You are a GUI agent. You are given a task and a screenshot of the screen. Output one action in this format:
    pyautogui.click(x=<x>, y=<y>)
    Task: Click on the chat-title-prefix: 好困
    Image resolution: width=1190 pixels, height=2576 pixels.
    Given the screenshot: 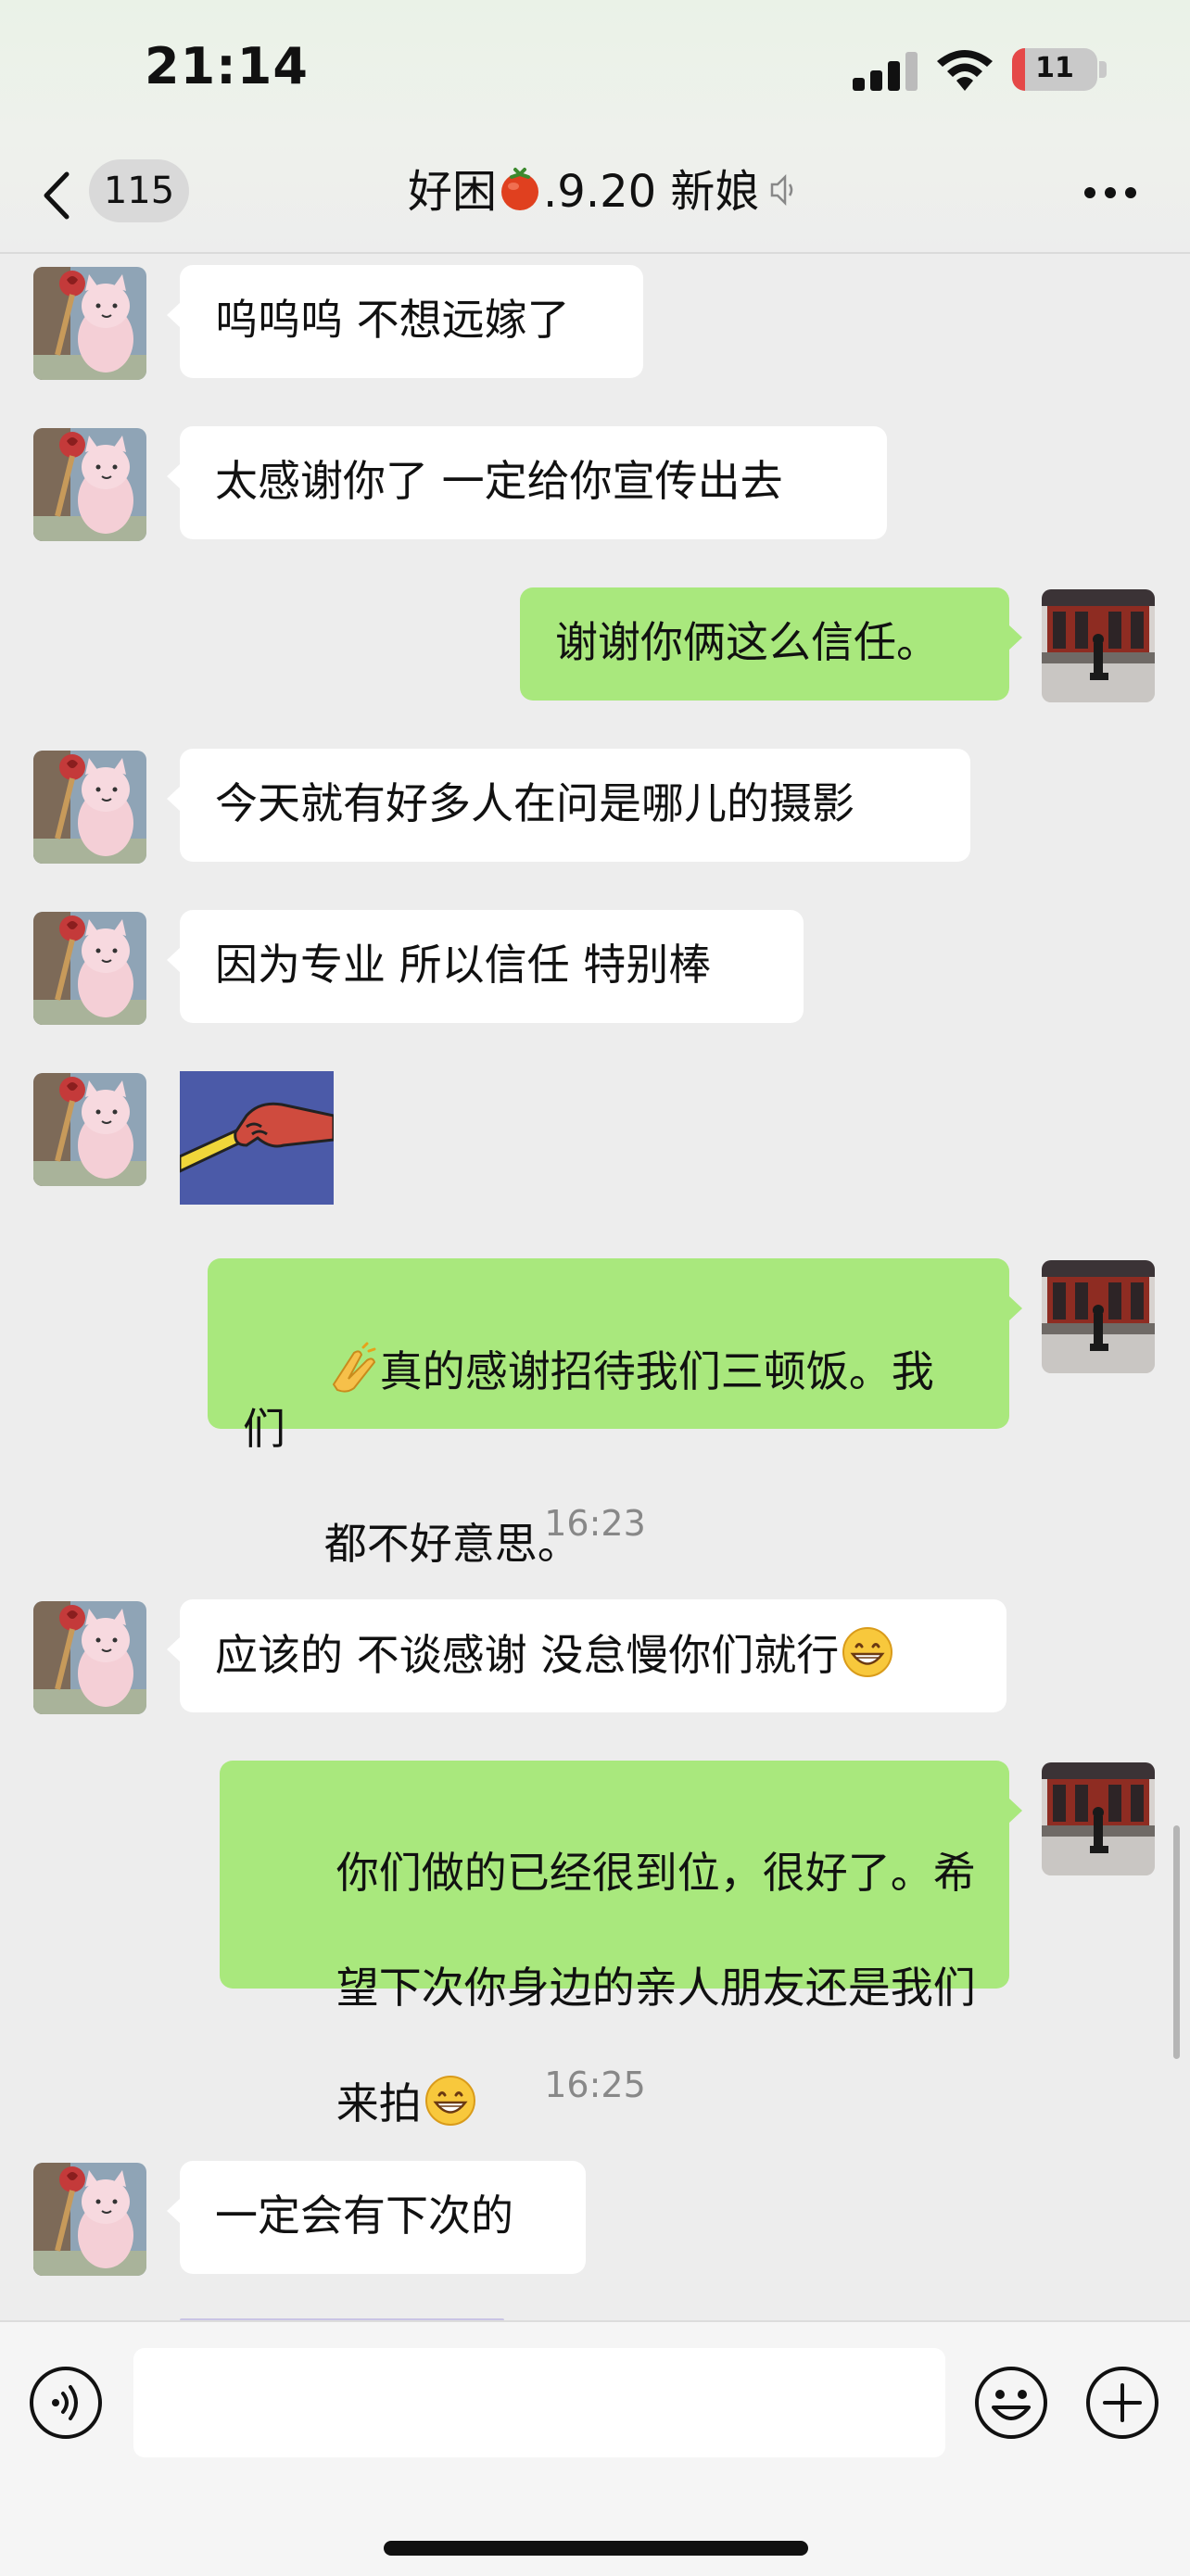 What is the action you would take?
    pyautogui.click(x=453, y=192)
    